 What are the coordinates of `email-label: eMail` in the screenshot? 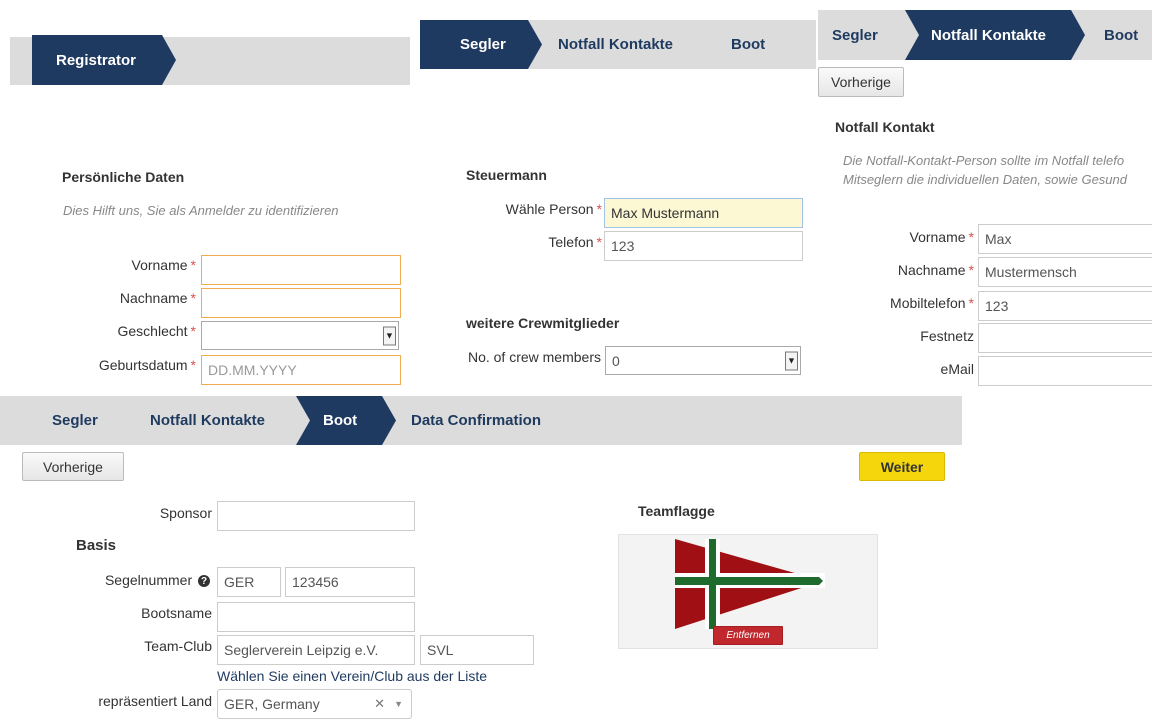 It's located at (957, 369).